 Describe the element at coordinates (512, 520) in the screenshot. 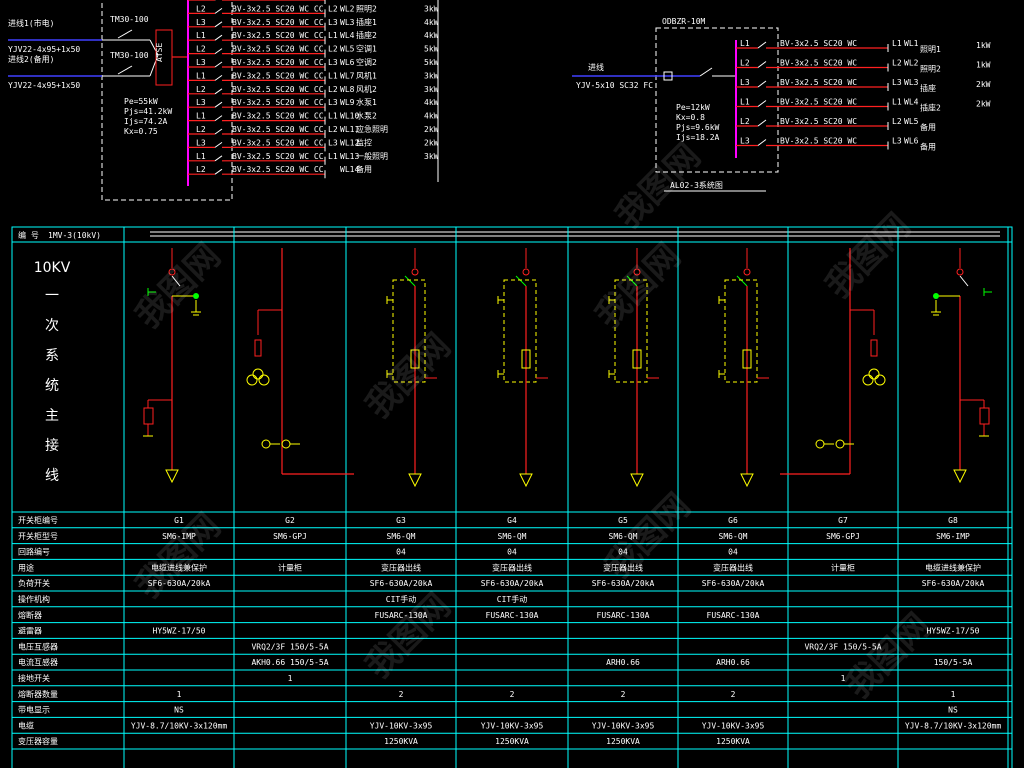

I see `cell-value: G4` at that location.